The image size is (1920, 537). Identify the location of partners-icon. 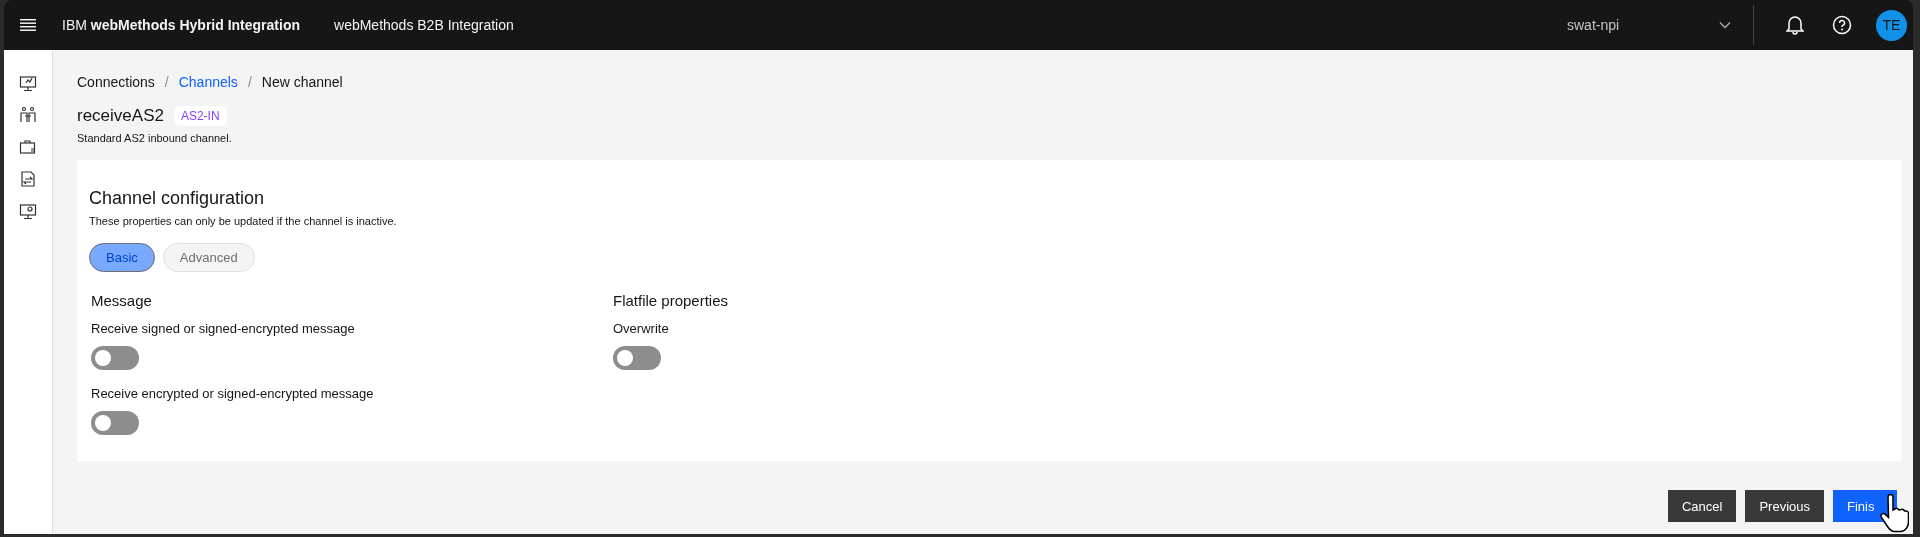
(28, 115).